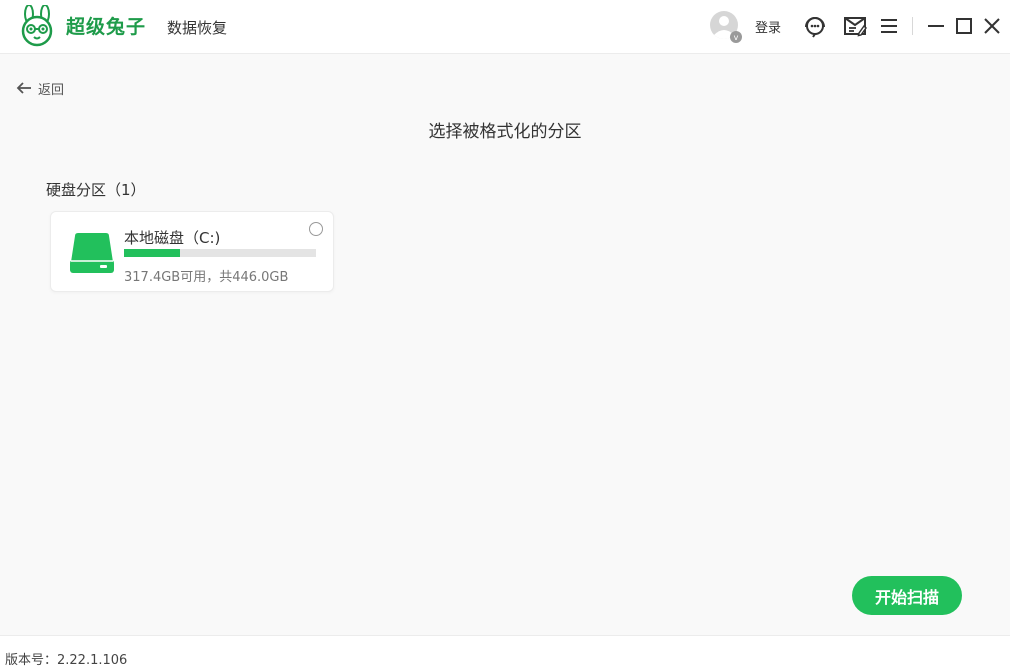  What do you see at coordinates (23, 88) in the screenshot?
I see `arrow-left-icon` at bounding box center [23, 88].